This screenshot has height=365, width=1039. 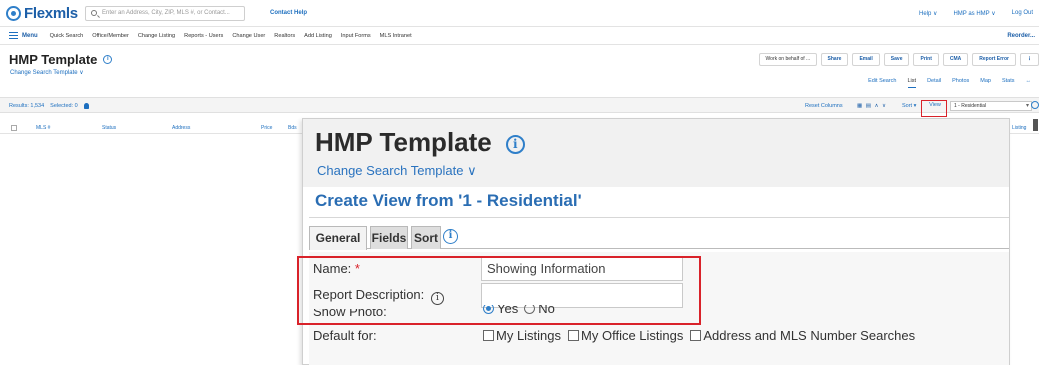 I want to click on layout-icons: ▦ ▤ ∧ ∨, so click(x=872, y=106).